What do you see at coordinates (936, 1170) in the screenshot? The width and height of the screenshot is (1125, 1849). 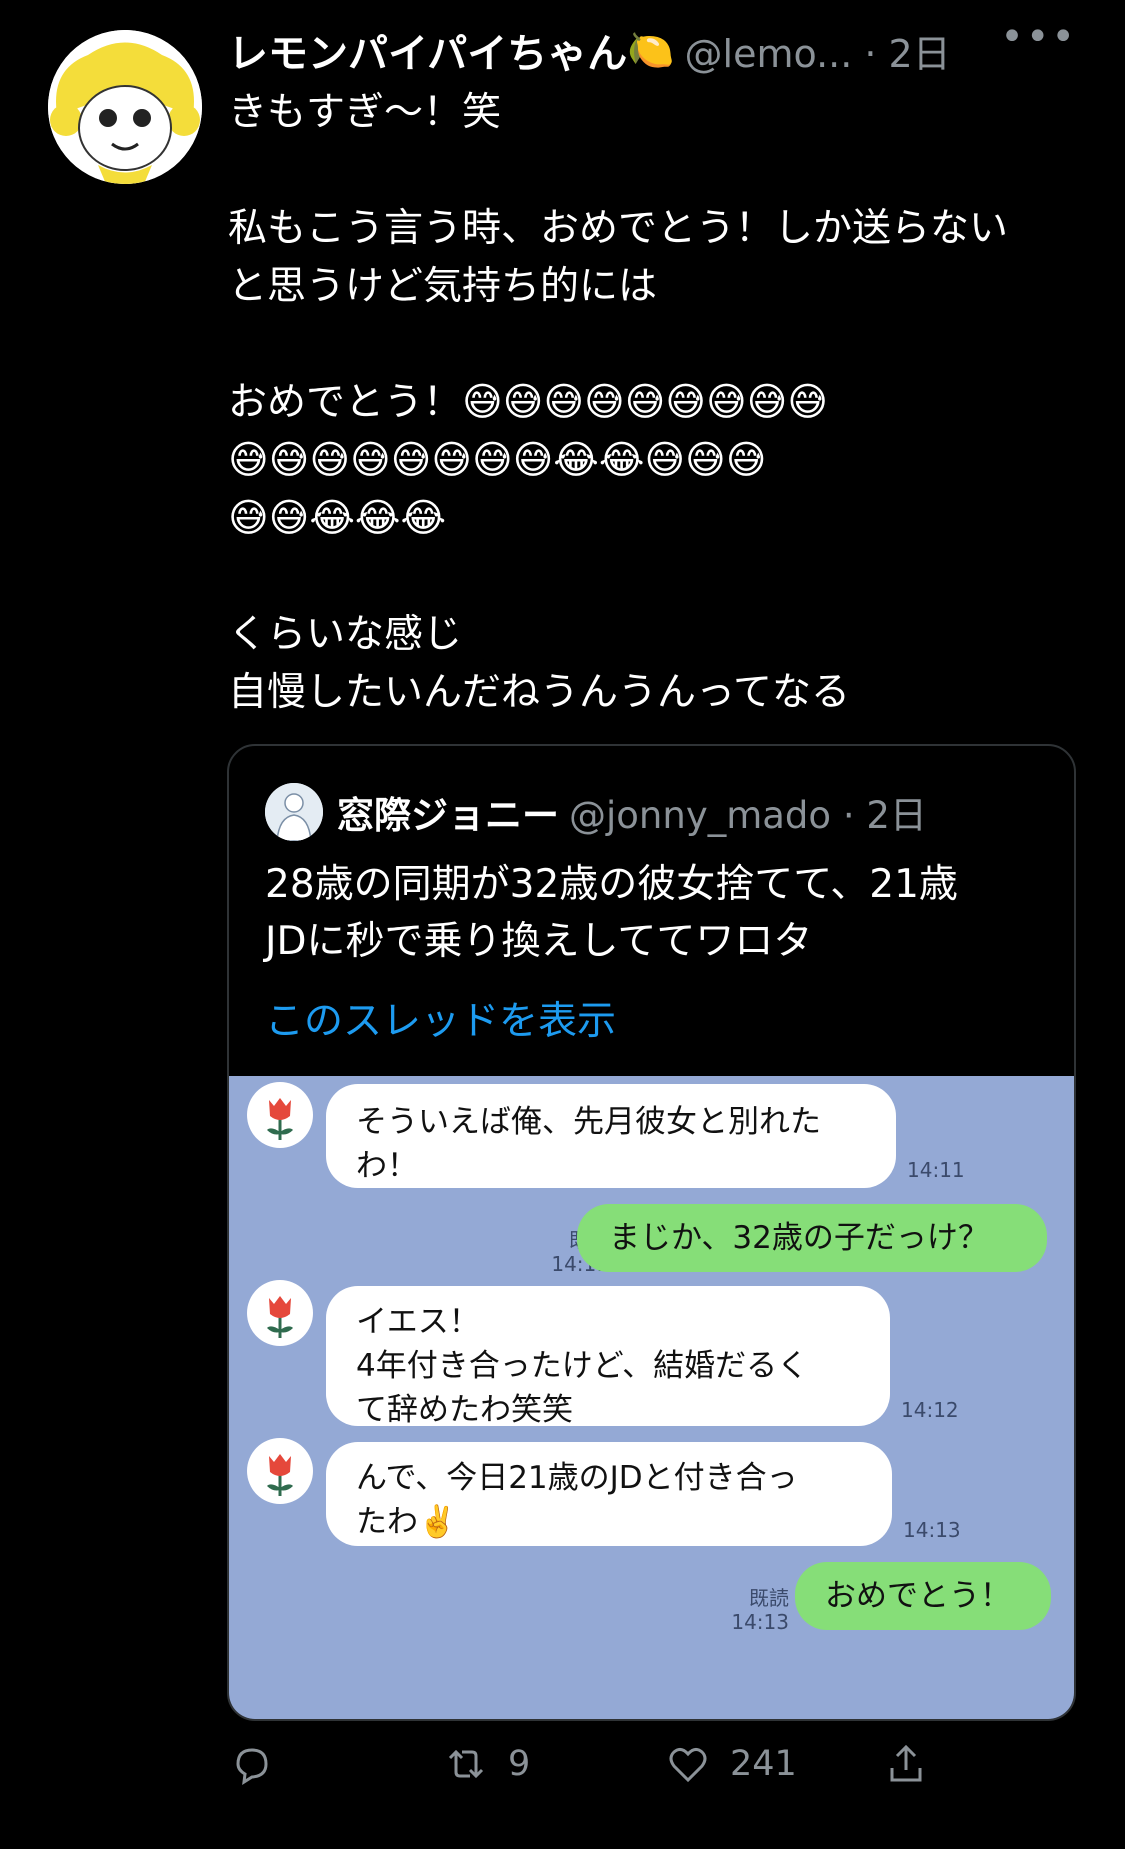 I see `message-time: 14:11` at bounding box center [936, 1170].